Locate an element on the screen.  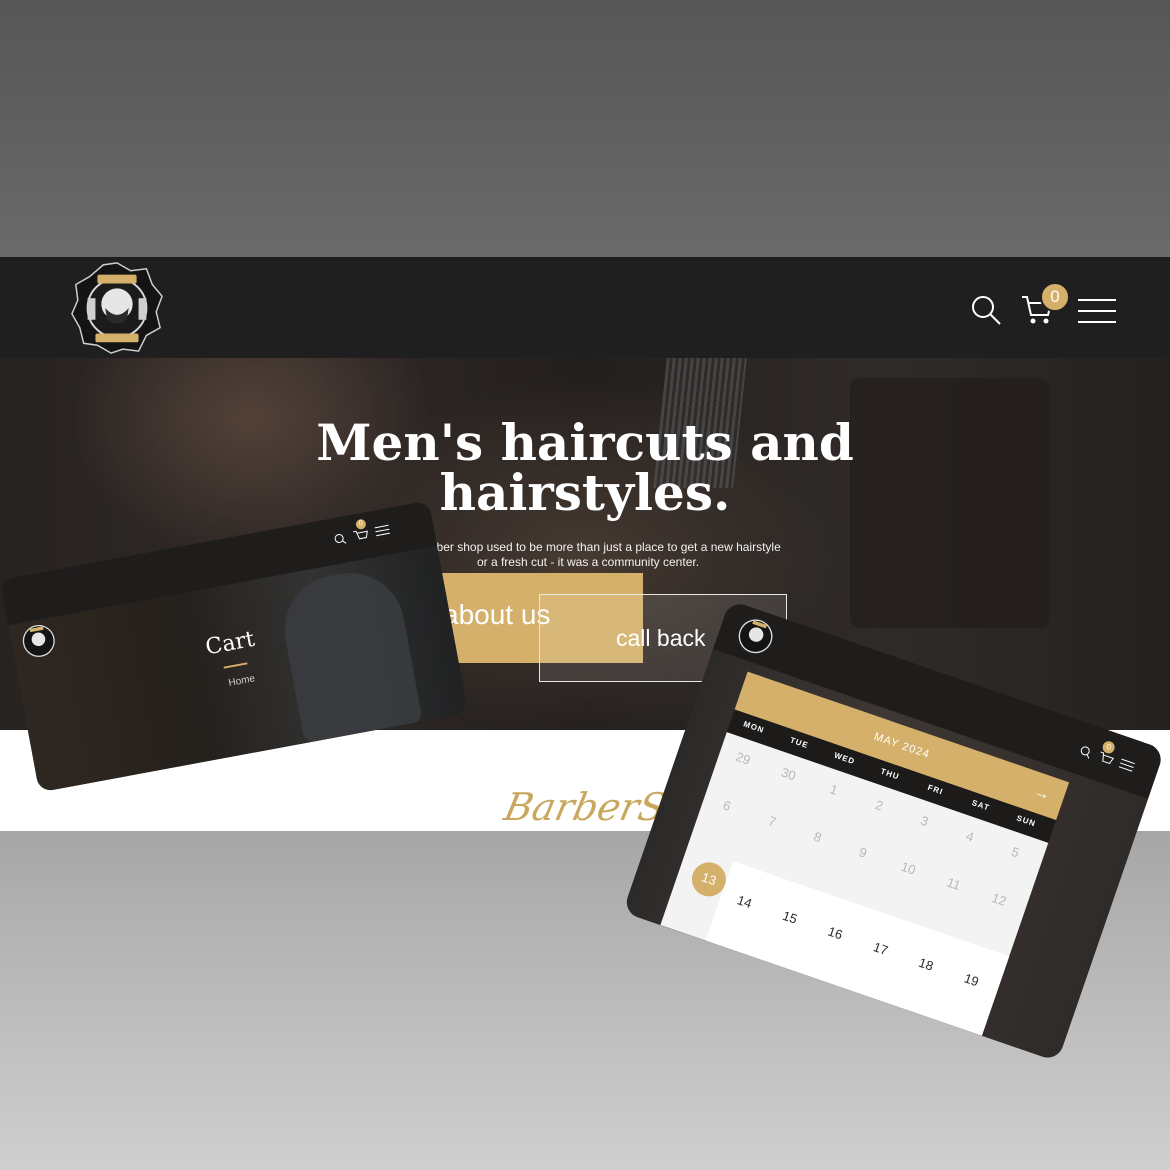
barber-logo-icon is located at coordinates (117, 308).